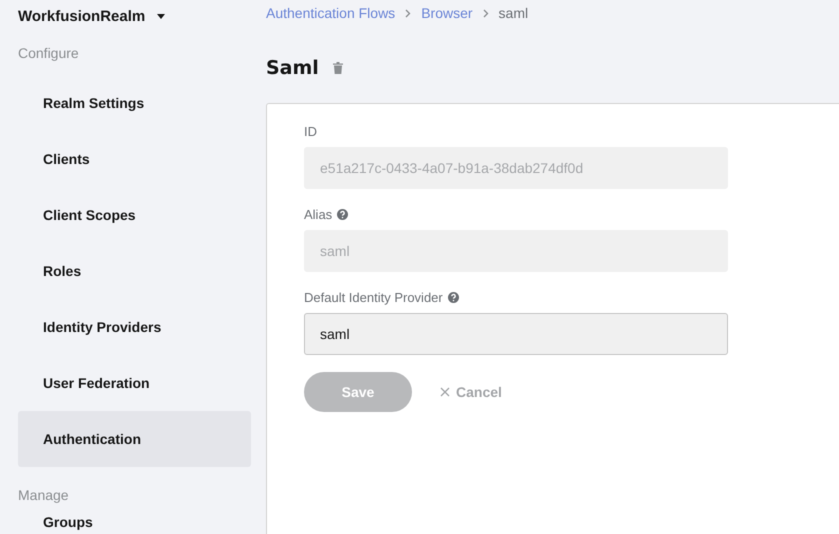  I want to click on field-label: Default Identity Provider, so click(373, 297).